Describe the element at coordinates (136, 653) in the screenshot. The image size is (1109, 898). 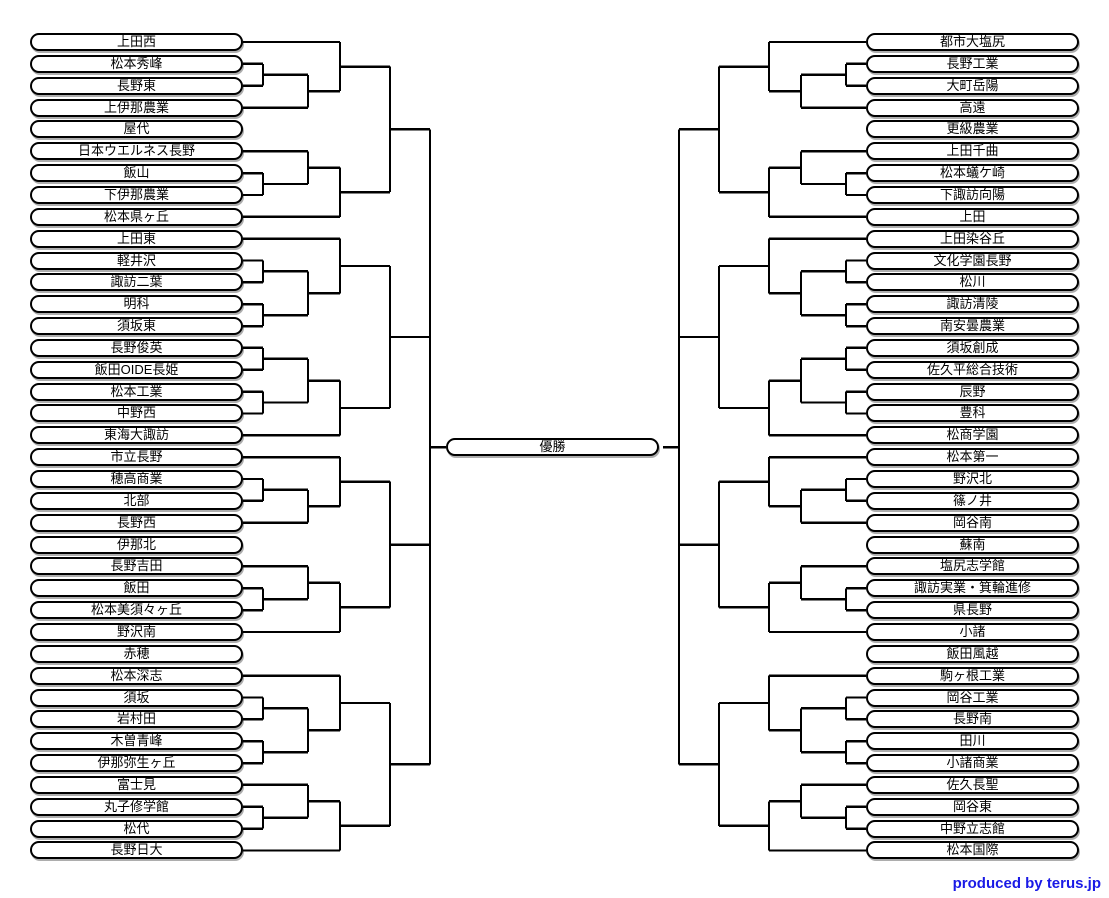
I see `team-pill-left-28: 赤穂` at that location.